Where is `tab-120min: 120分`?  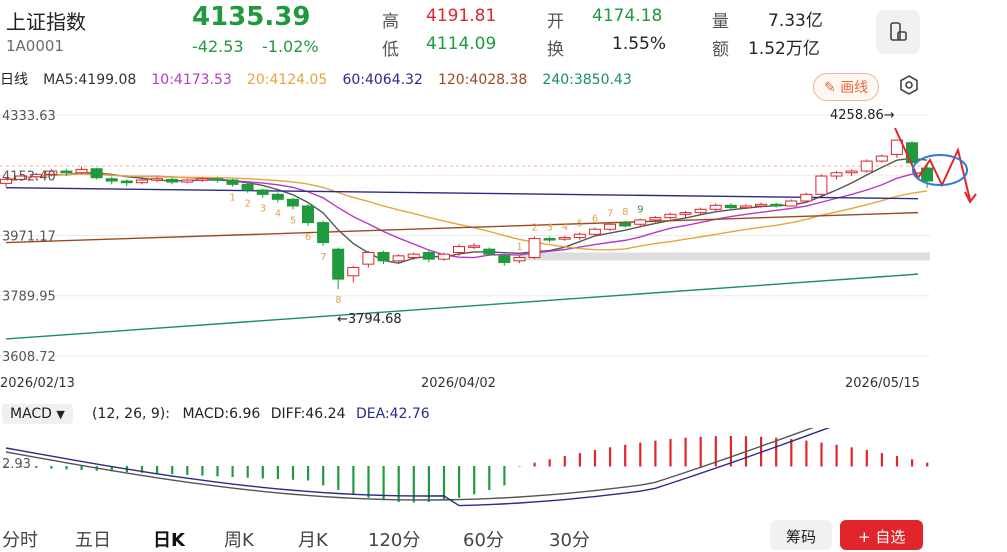
tab-120min: 120分 is located at coordinates (394, 539).